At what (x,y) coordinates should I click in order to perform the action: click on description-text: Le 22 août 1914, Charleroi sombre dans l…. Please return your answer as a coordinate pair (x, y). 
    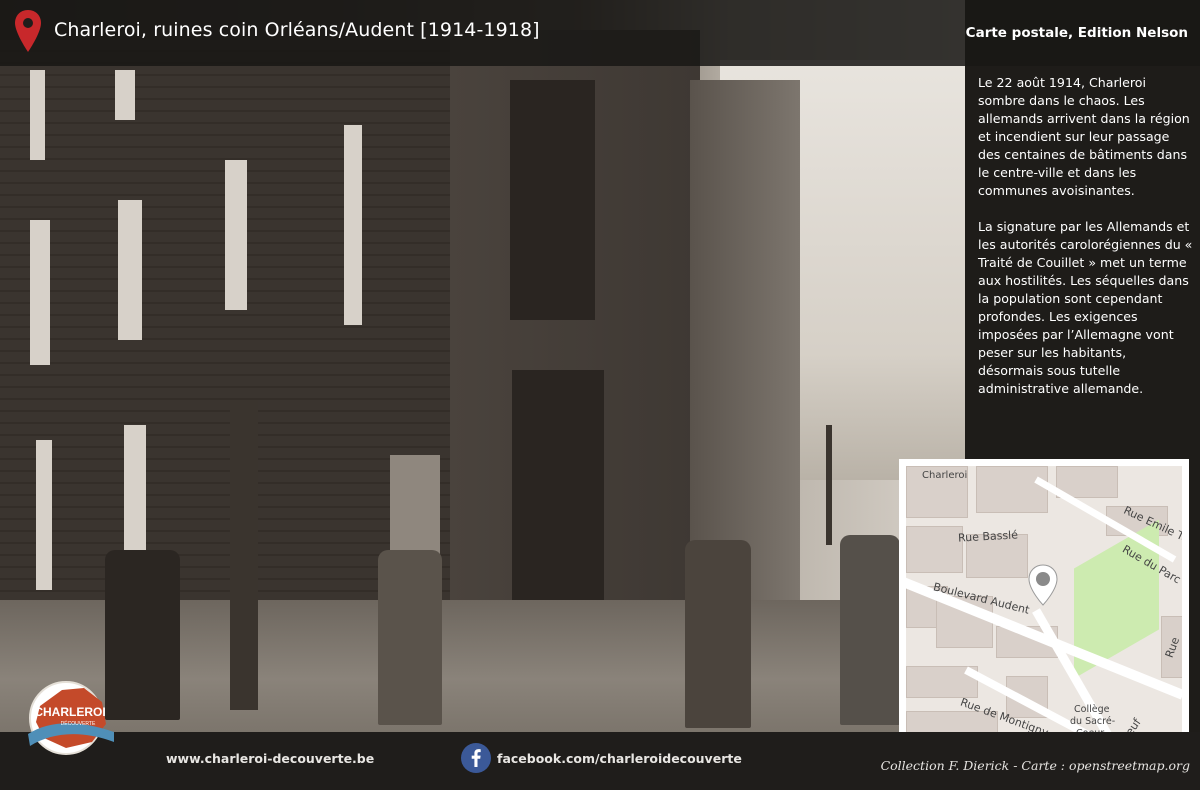
    Looking at the image, I should click on (1086, 245).